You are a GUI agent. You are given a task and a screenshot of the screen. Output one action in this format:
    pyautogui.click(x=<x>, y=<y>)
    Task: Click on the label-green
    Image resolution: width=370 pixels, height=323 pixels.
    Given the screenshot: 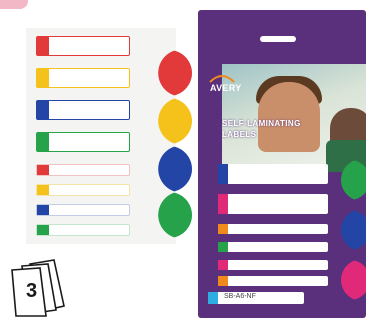 What is the action you would take?
    pyautogui.click(x=83, y=142)
    